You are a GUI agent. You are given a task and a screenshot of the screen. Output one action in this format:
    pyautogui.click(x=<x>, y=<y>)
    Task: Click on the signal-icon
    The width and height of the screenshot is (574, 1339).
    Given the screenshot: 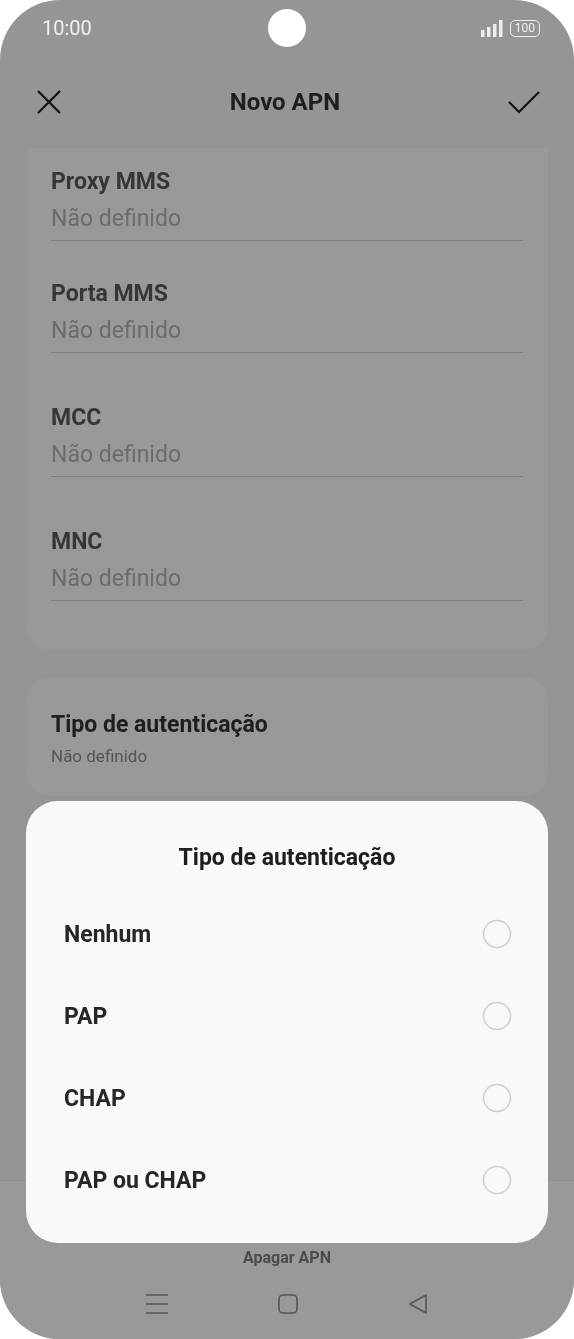 What is the action you would take?
    pyautogui.click(x=491, y=28)
    